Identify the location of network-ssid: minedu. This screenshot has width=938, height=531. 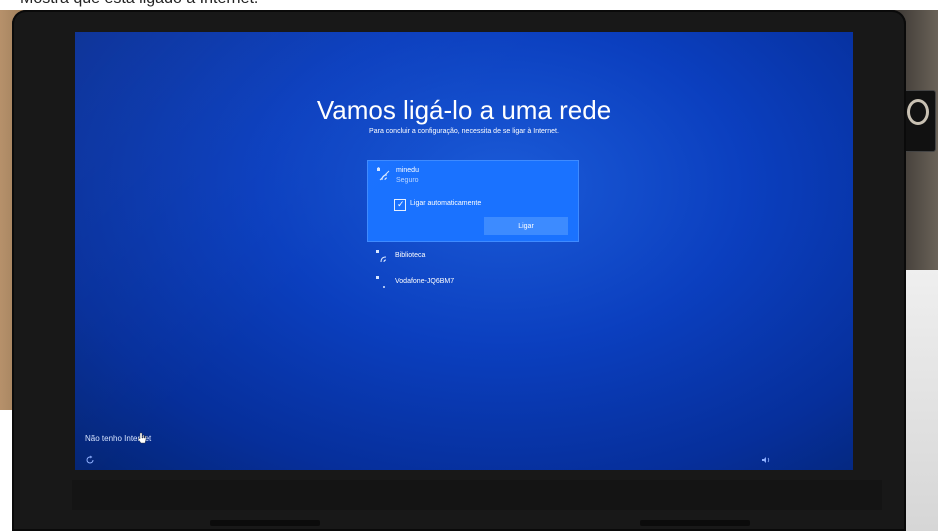
(407, 170).